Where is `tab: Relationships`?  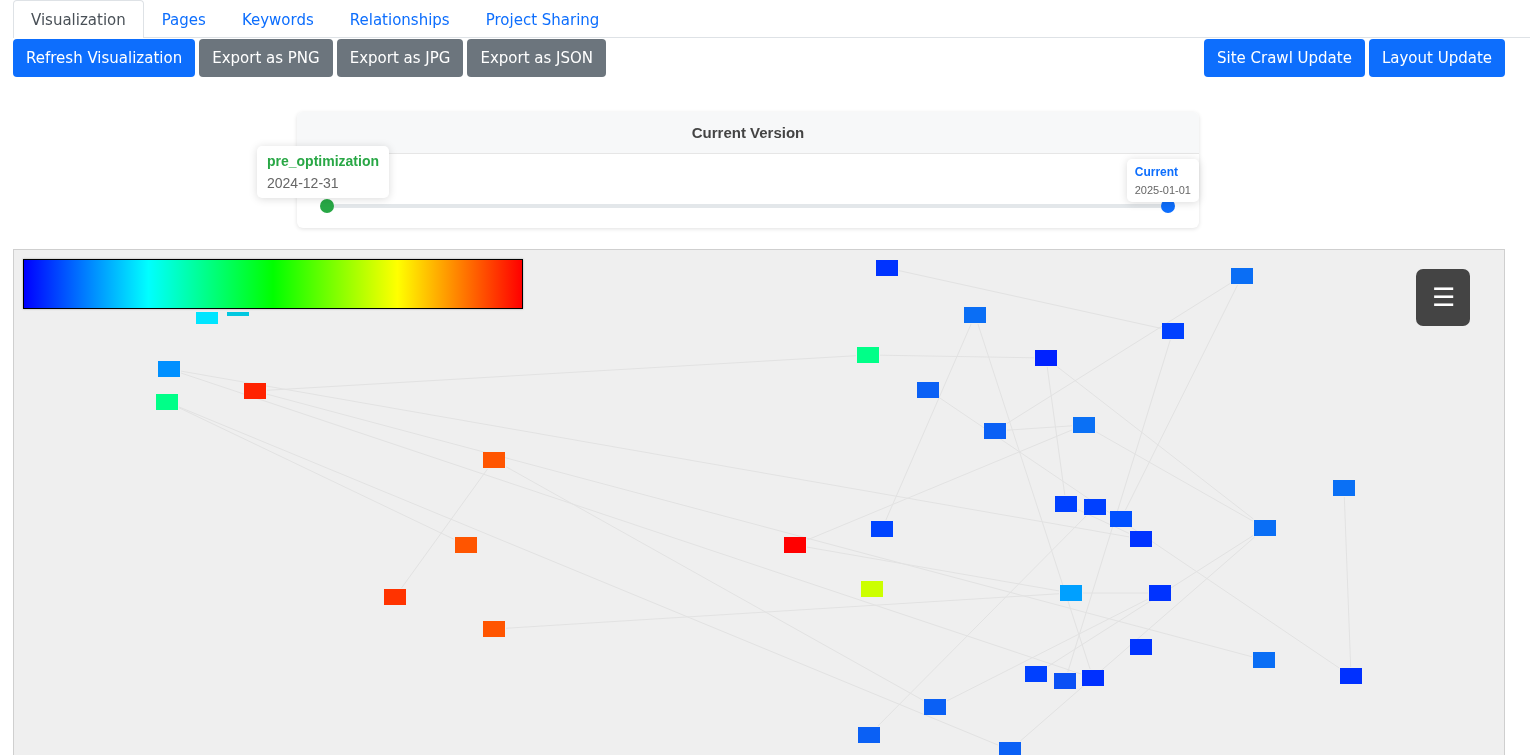 tab: Relationships is located at coordinates (399, 19).